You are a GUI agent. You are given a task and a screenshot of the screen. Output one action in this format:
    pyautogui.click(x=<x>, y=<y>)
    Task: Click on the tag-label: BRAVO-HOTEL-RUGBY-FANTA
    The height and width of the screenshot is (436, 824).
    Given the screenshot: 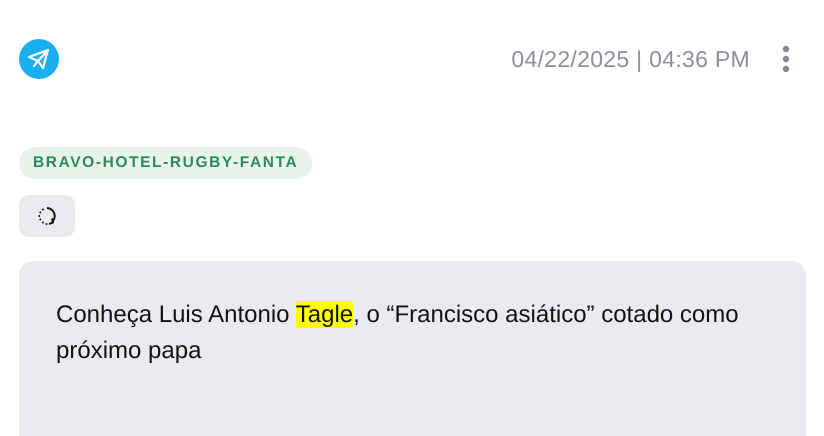 What is the action you would take?
    pyautogui.click(x=165, y=163)
    